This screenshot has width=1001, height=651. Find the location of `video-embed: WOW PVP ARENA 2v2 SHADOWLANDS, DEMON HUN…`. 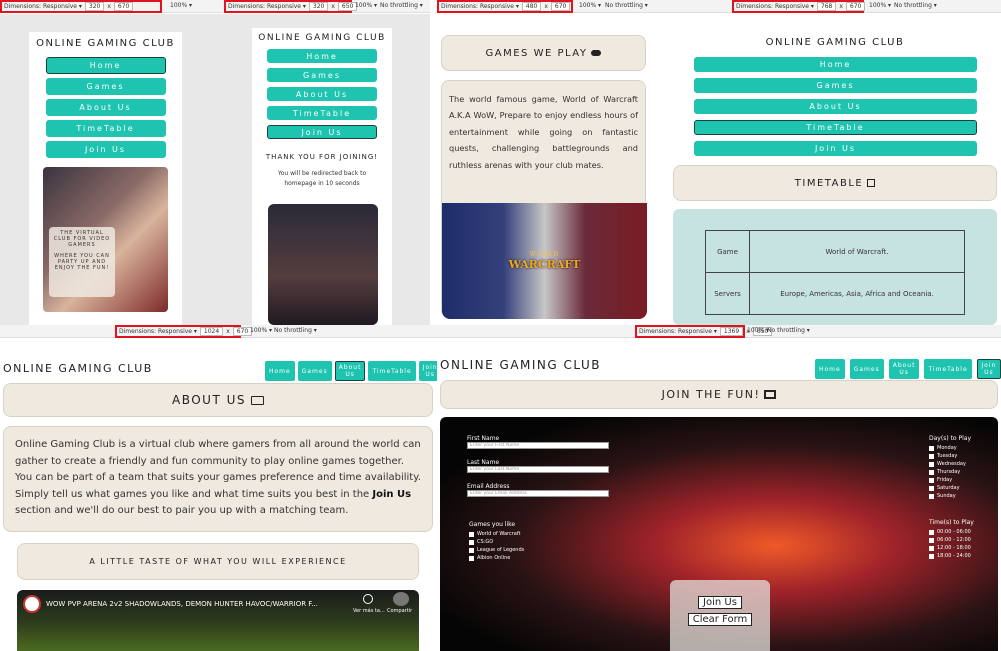

video-embed: WOW PVP ARENA 2v2 SHADOWLANDS, DEMON HUN… is located at coordinates (218, 620).